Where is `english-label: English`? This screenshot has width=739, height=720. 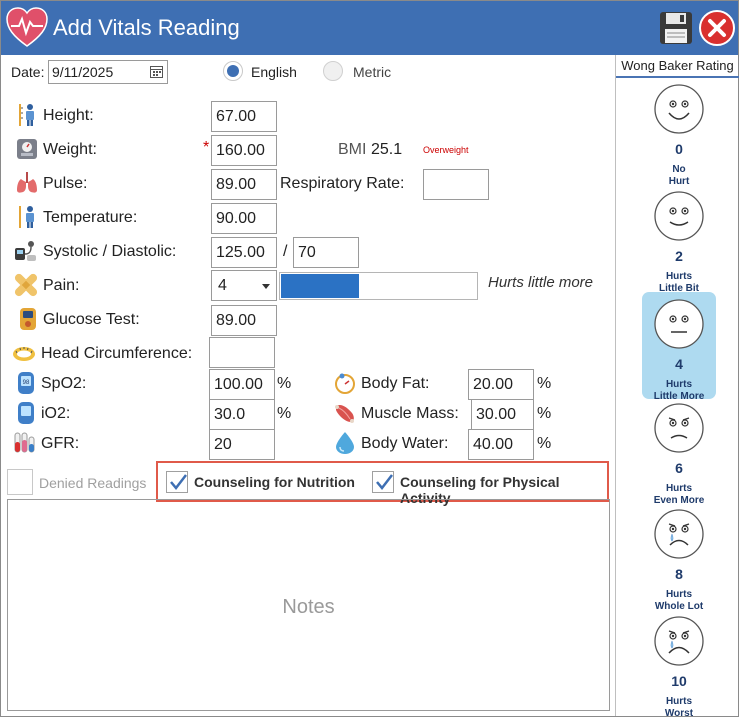
english-label: English is located at coordinates (274, 72).